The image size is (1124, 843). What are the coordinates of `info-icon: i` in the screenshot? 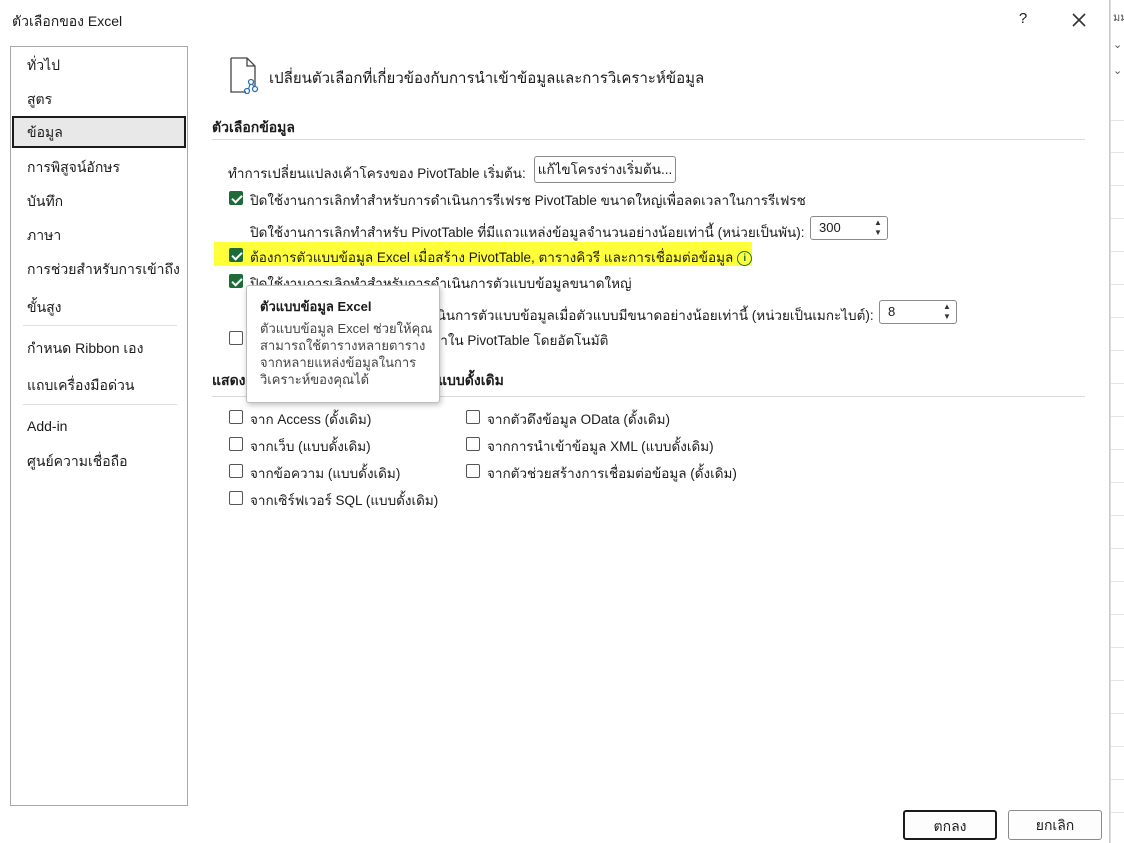 It's located at (745, 258).